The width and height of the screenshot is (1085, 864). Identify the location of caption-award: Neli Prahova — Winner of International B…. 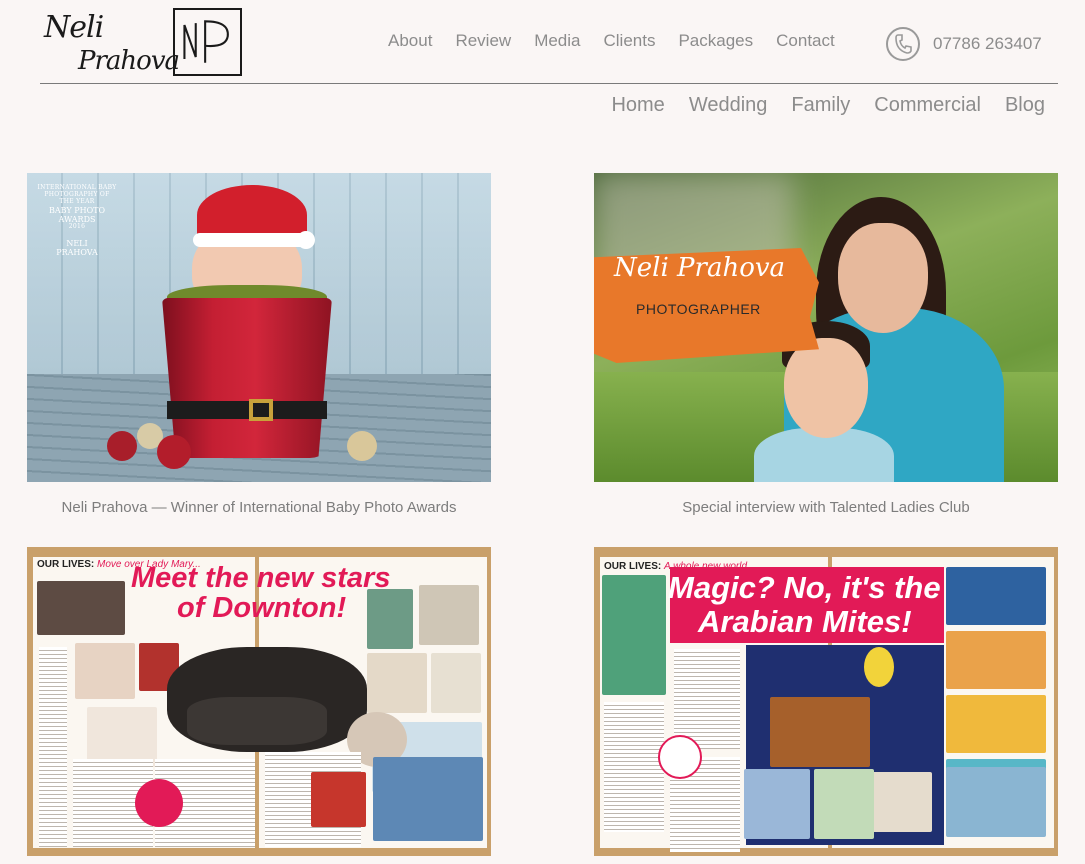
(259, 507).